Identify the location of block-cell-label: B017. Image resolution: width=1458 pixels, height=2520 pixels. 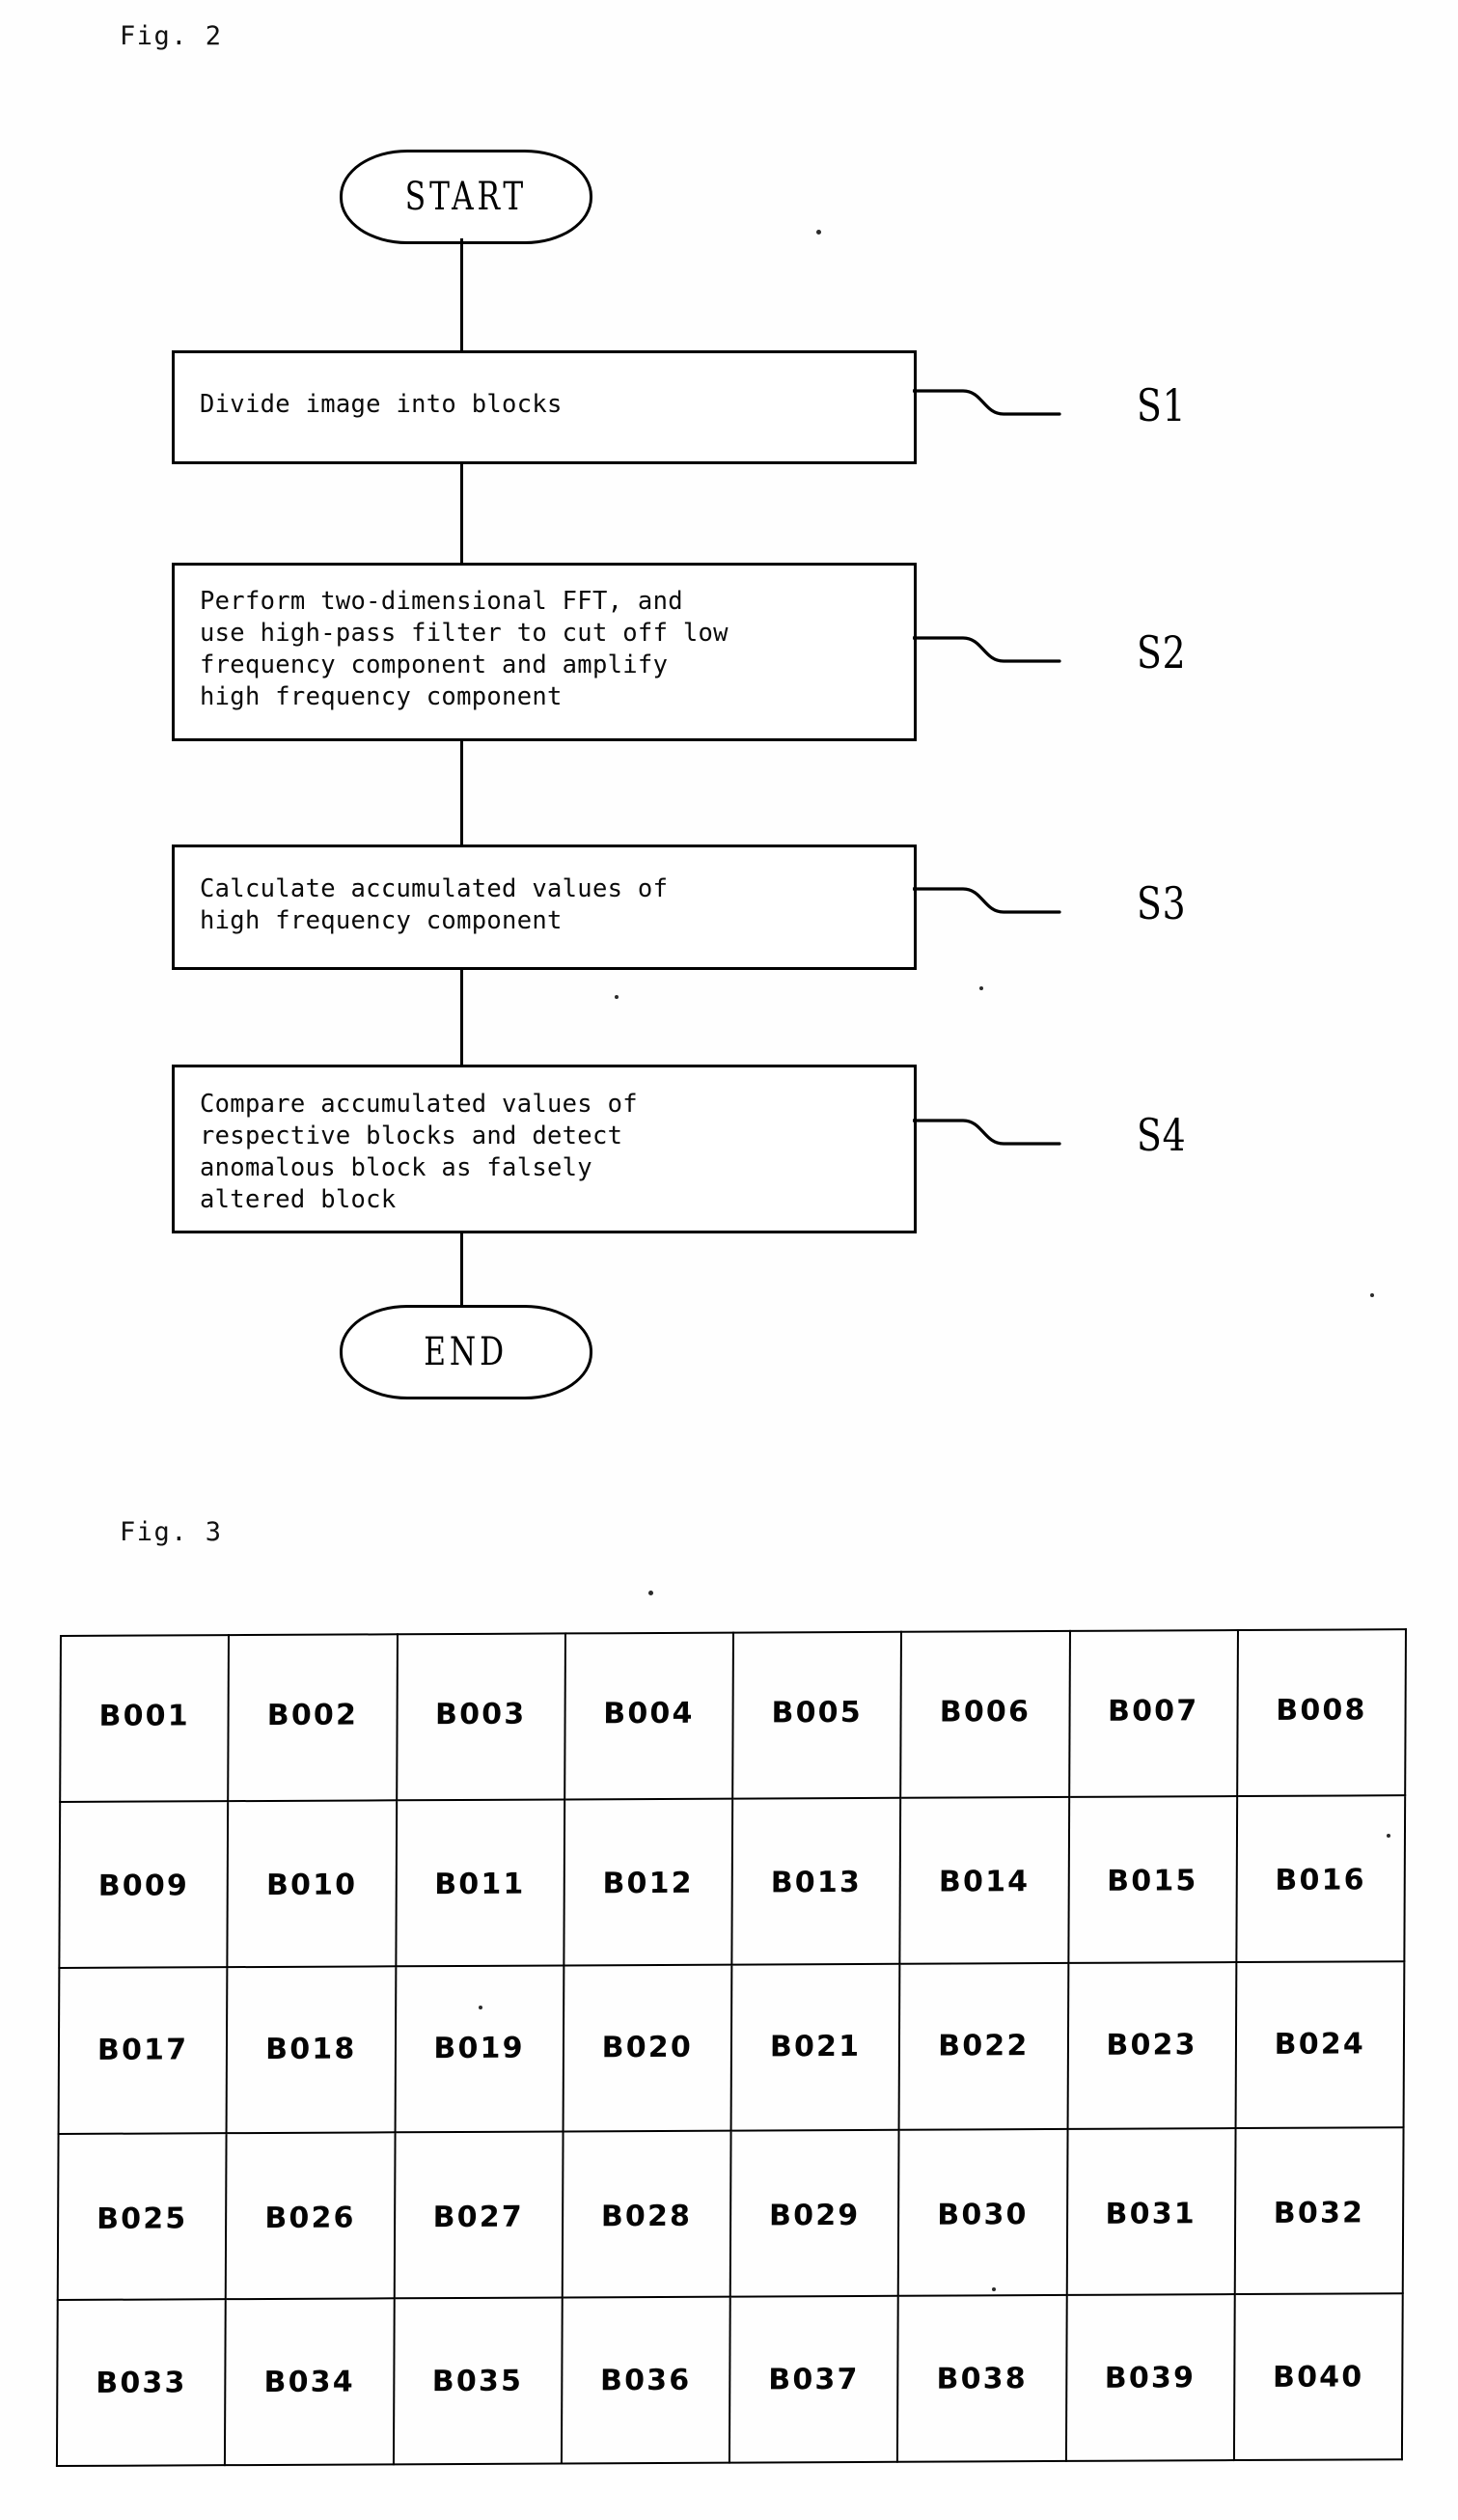
(142, 2050).